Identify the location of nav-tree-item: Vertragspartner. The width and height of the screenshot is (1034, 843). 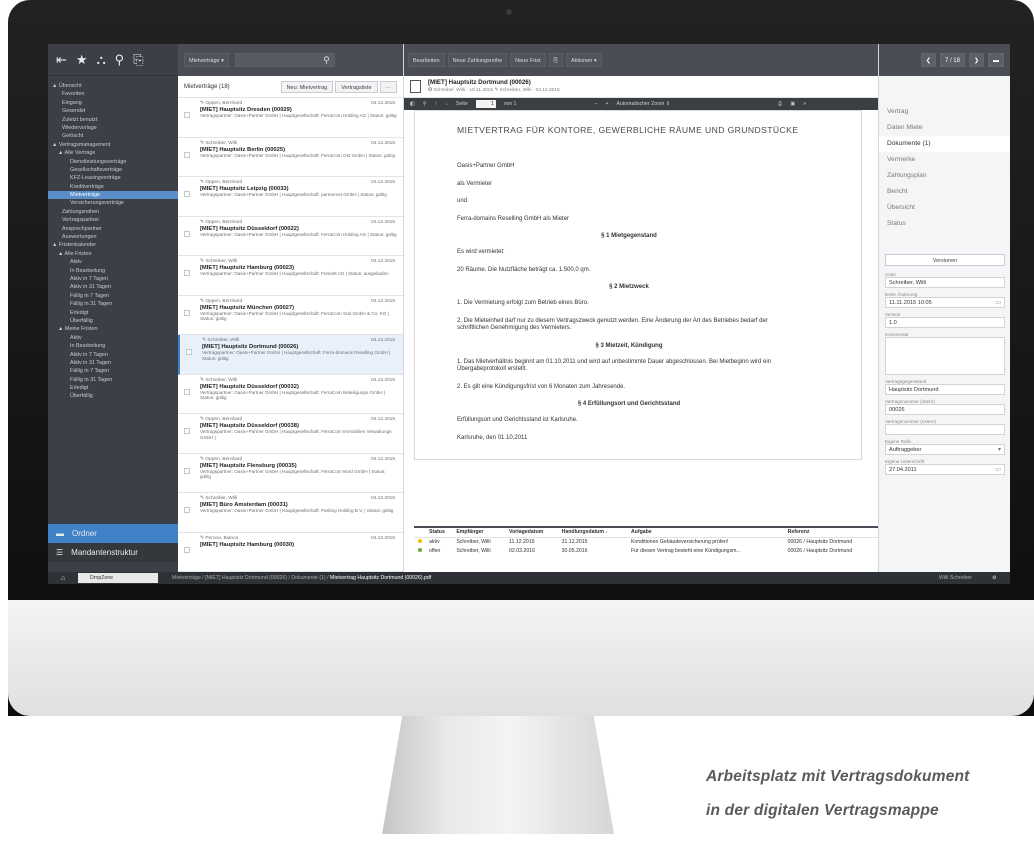
(113, 220).